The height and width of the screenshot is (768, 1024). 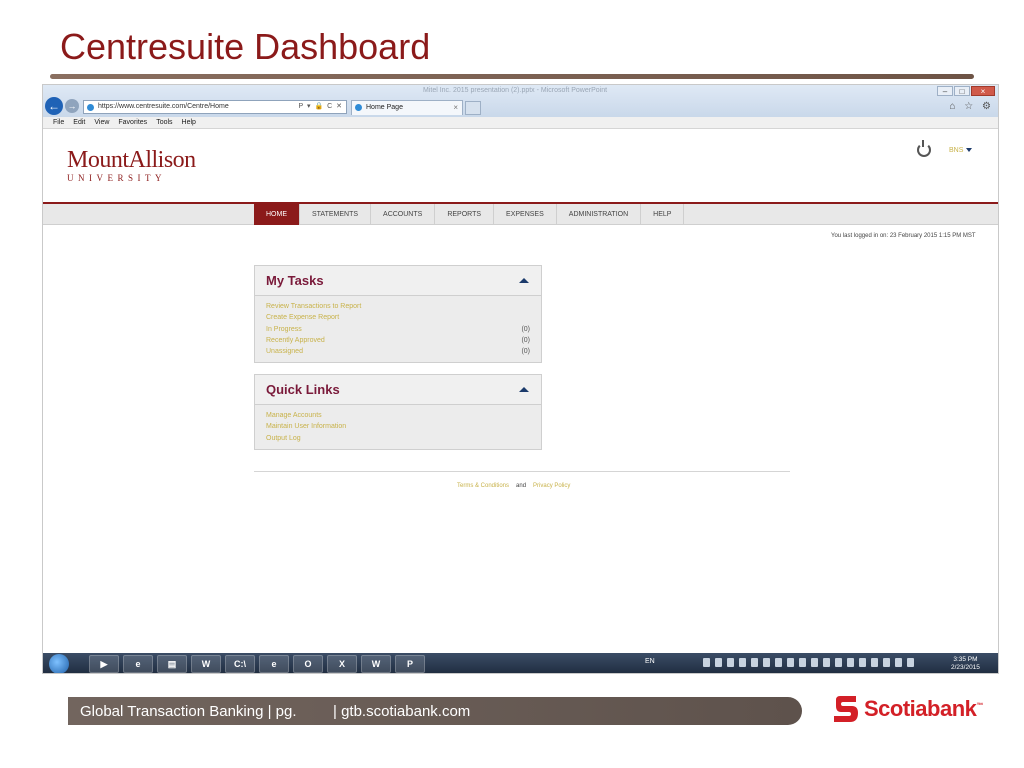 What do you see at coordinates (402, 711) in the screenshot?
I see `footer-right-text: | gtb.scotiabank.com` at bounding box center [402, 711].